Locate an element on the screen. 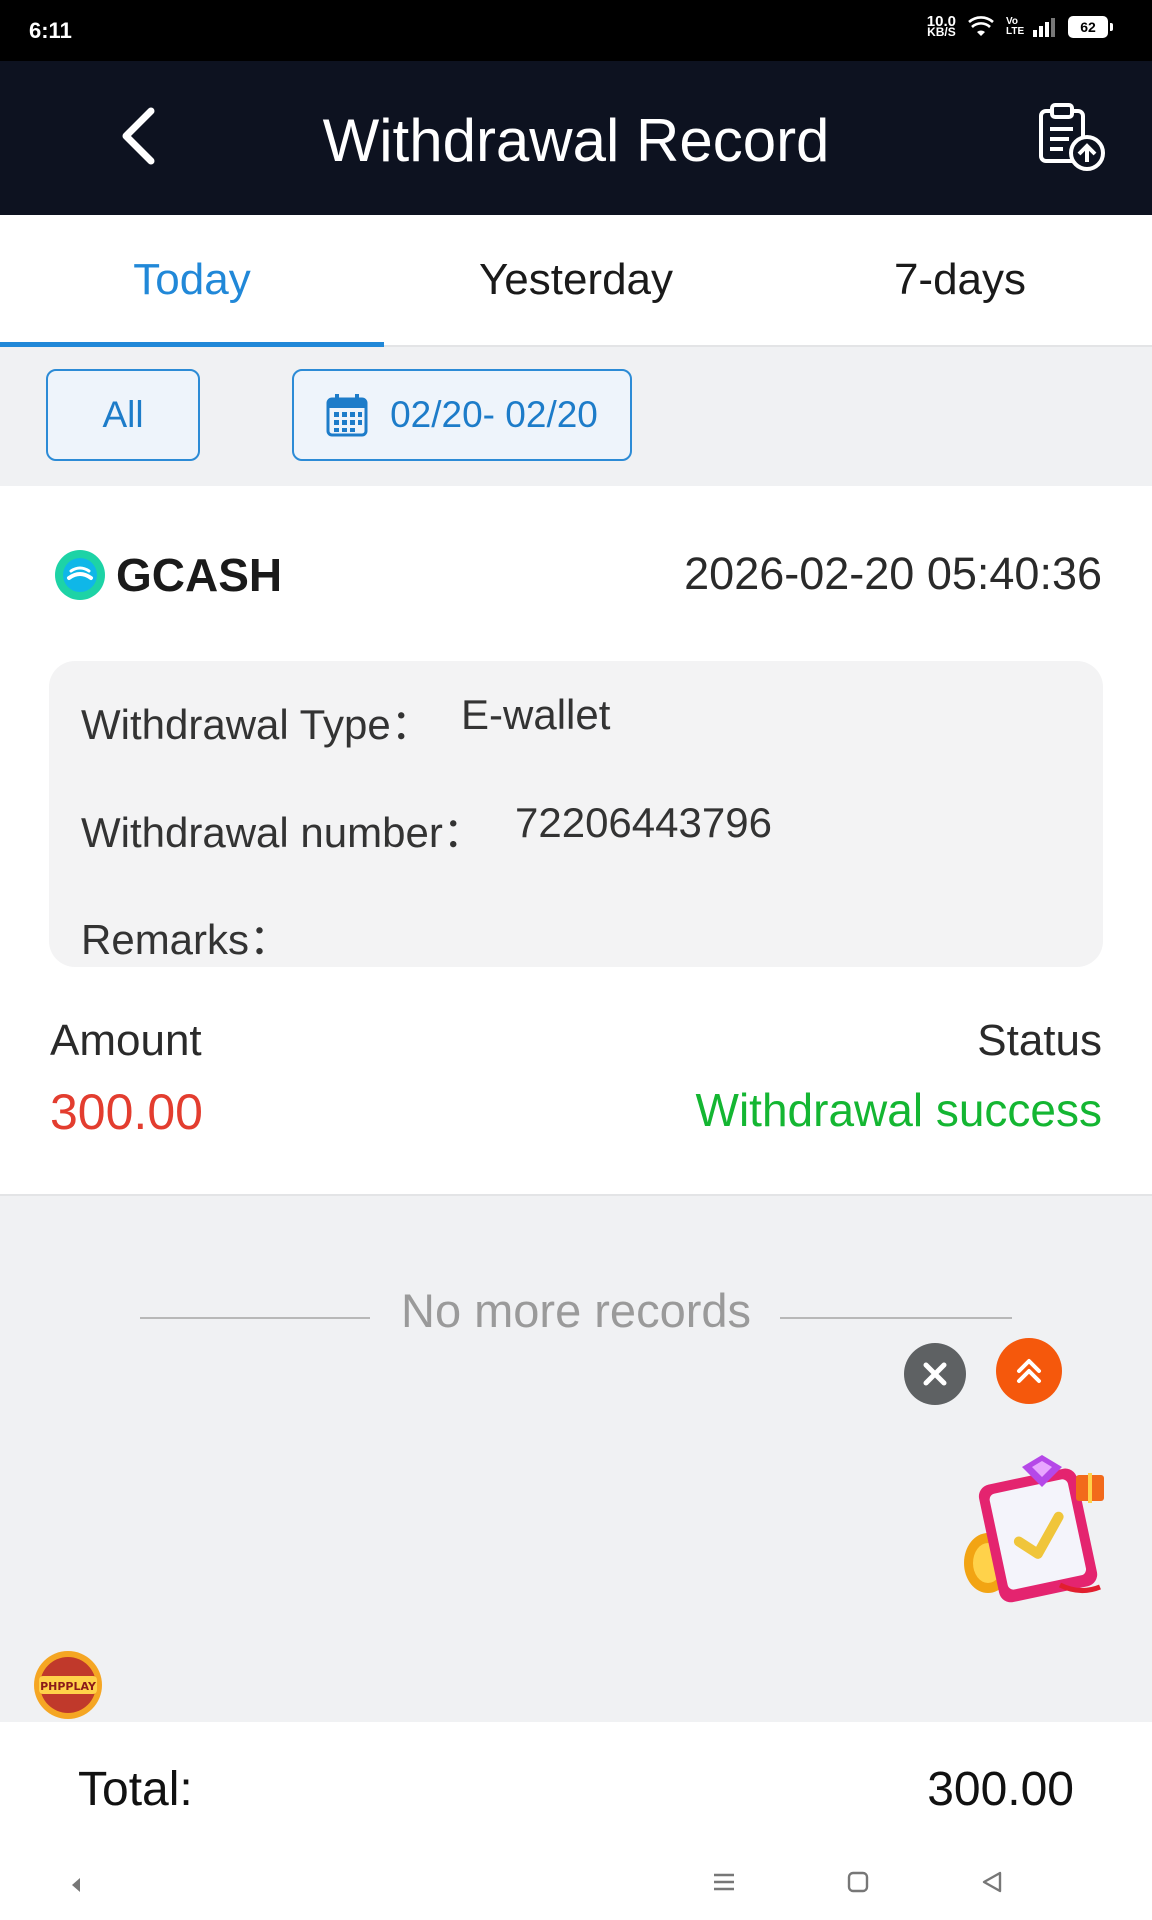 The width and height of the screenshot is (1152, 1920). total-bar: Total: 300.00 is located at coordinates (576, 1785).